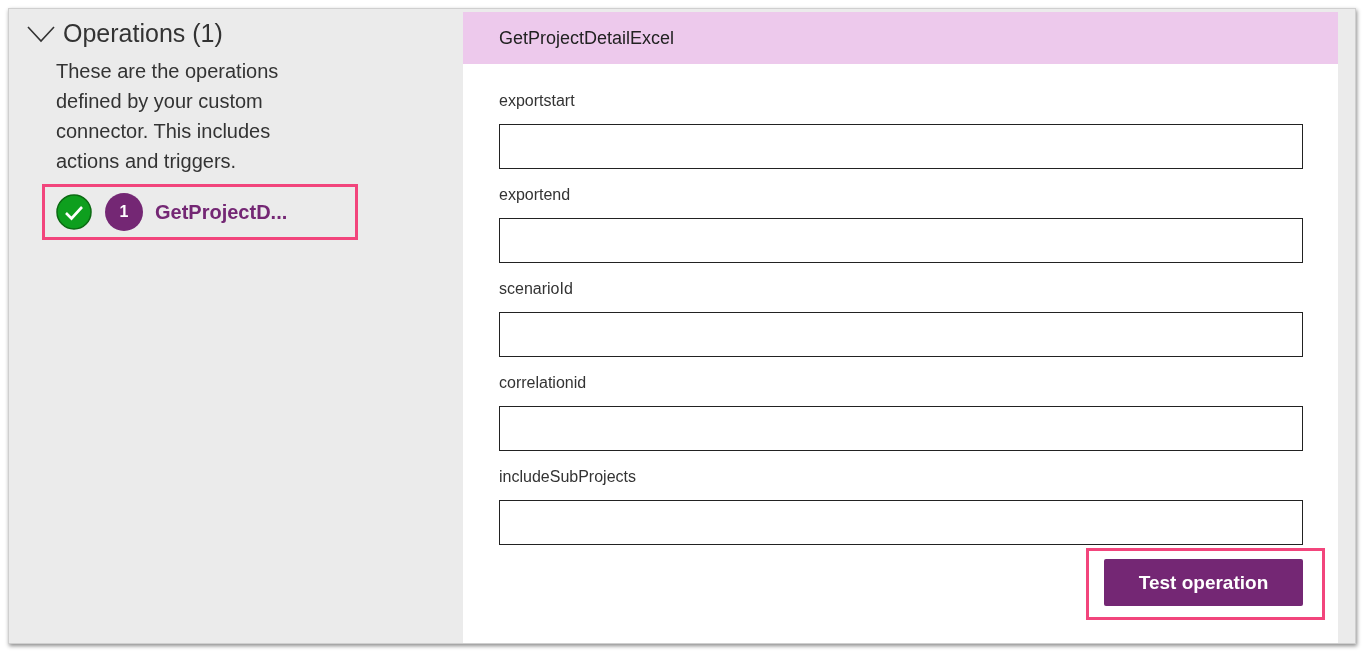 This screenshot has width=1363, height=652. What do you see at coordinates (543, 383) in the screenshot?
I see `field-label: correlationid` at bounding box center [543, 383].